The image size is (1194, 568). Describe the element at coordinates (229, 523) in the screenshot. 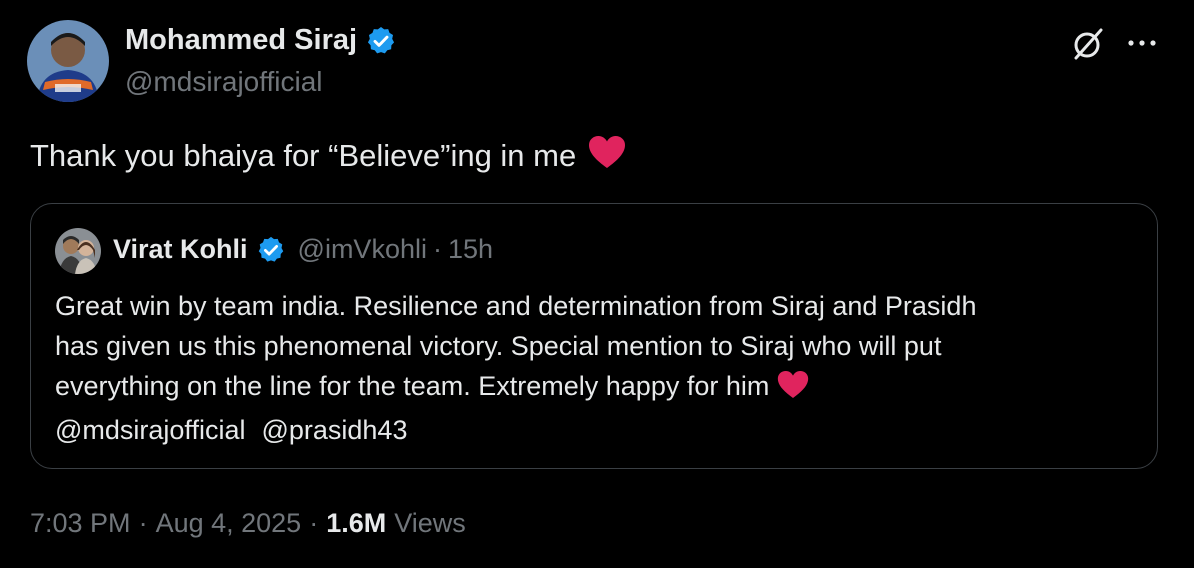

I see `tweet-date: Aug 4, 2025` at that location.